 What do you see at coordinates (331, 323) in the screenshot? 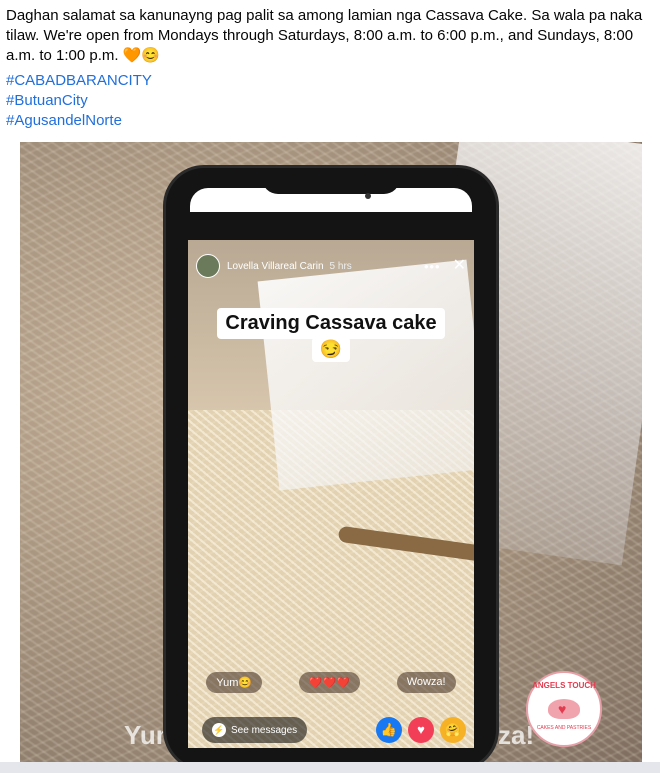
I see `sticker-text: Craving Cassava cake` at bounding box center [331, 323].